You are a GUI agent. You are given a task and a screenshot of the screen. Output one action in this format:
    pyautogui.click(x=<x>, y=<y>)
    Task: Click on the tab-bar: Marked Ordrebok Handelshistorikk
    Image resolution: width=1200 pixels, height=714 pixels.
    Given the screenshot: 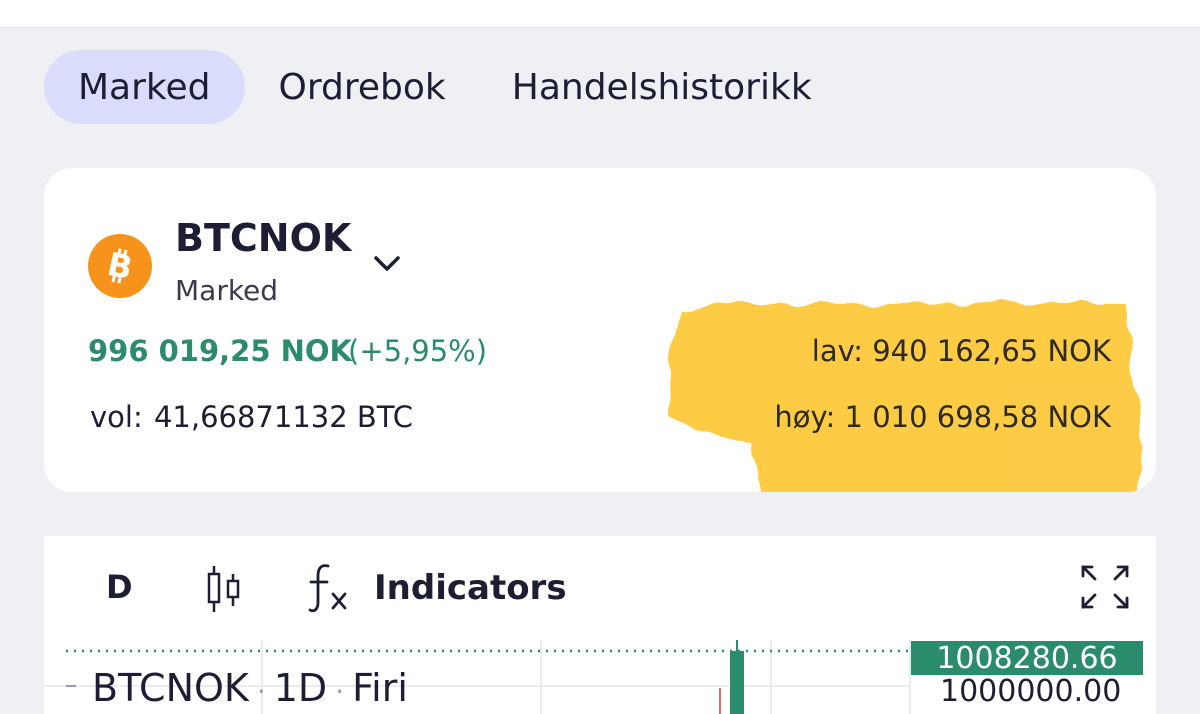 What is the action you would take?
    pyautogui.click(x=428, y=87)
    